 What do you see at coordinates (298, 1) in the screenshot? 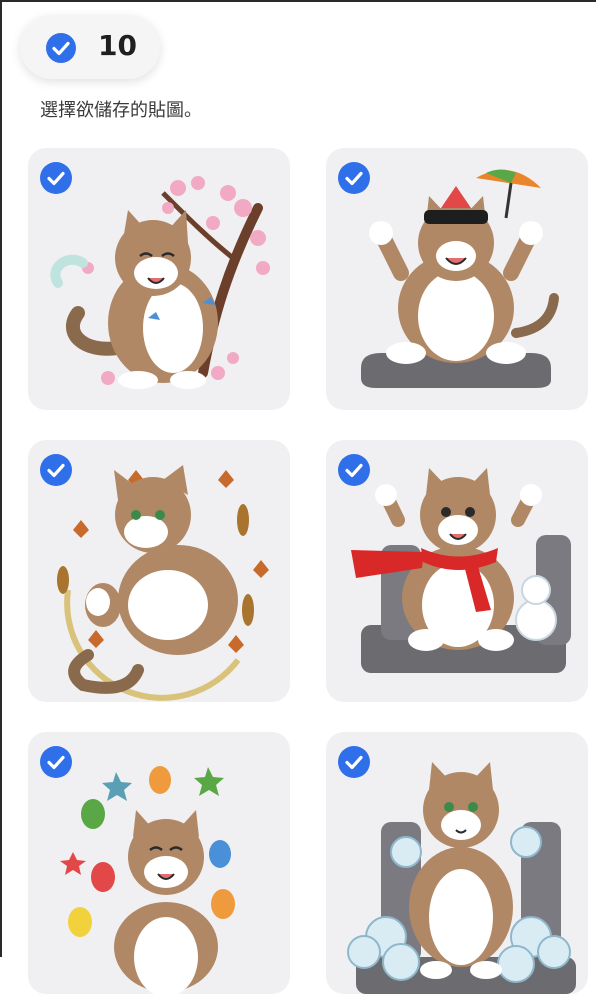
I see `window-top-border` at bounding box center [298, 1].